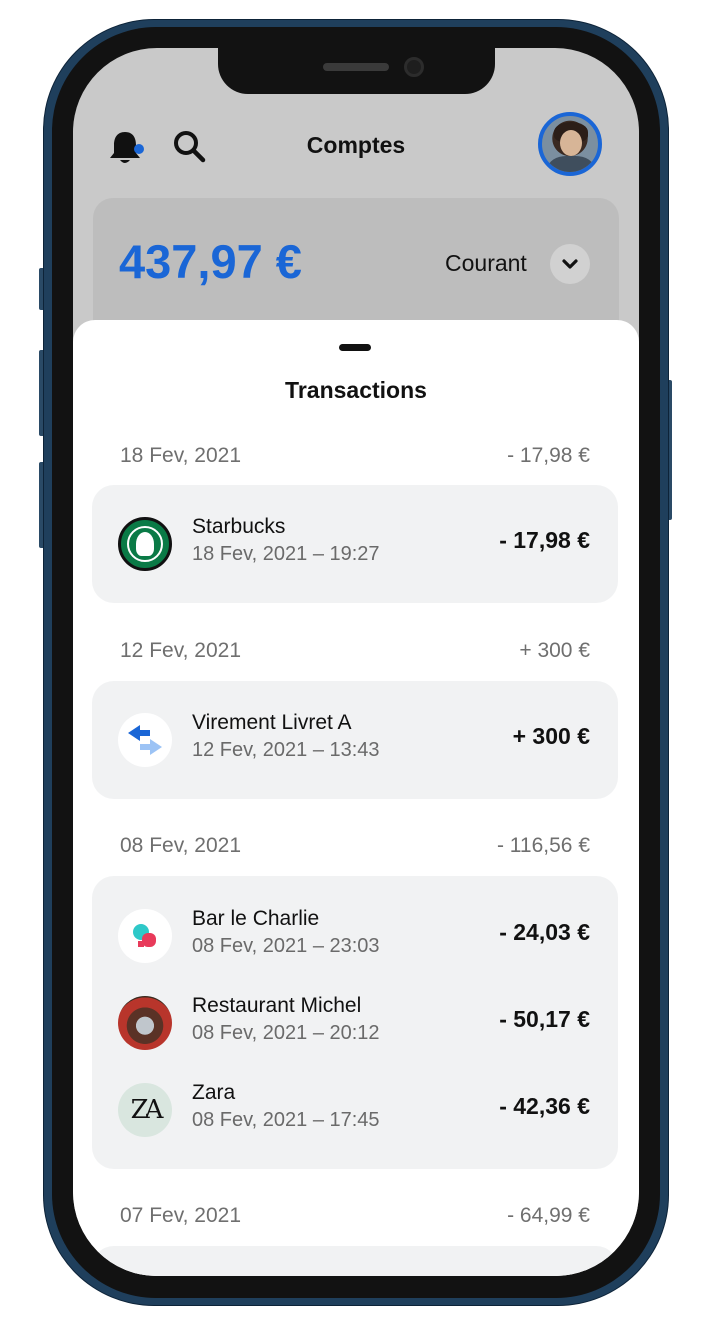  What do you see at coordinates (181, 650) in the screenshot?
I see `group-date: 12 Fev, 2021` at bounding box center [181, 650].